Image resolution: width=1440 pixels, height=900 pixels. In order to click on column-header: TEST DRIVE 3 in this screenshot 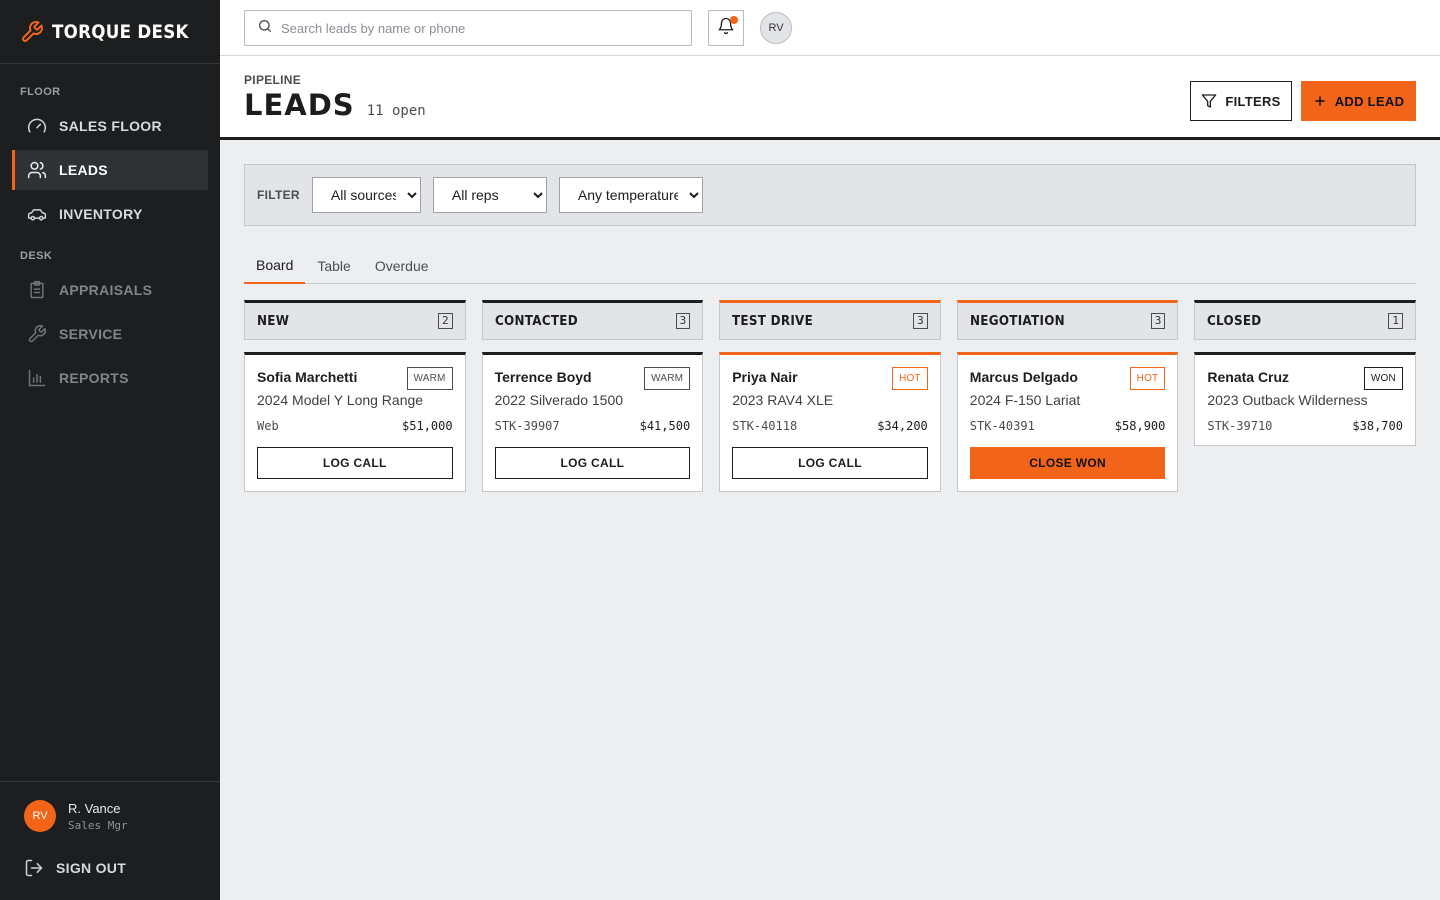, I will do `click(830, 320)`.